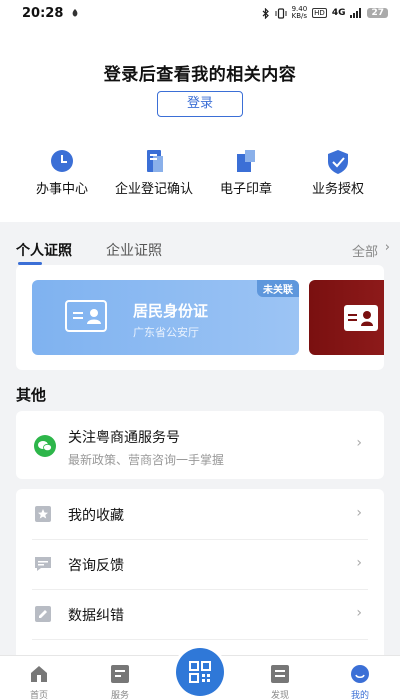 Image resolution: width=400 pixels, height=700 pixels. Describe the element at coordinates (299, 16) in the screenshot. I see `network-speed-unit: KB/s` at that location.